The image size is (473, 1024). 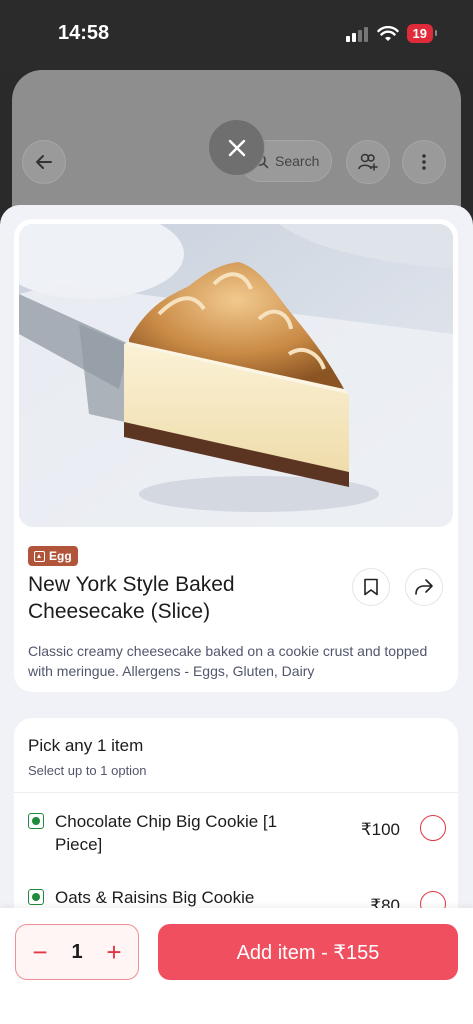 I want to click on search-label: Search, so click(x=297, y=161).